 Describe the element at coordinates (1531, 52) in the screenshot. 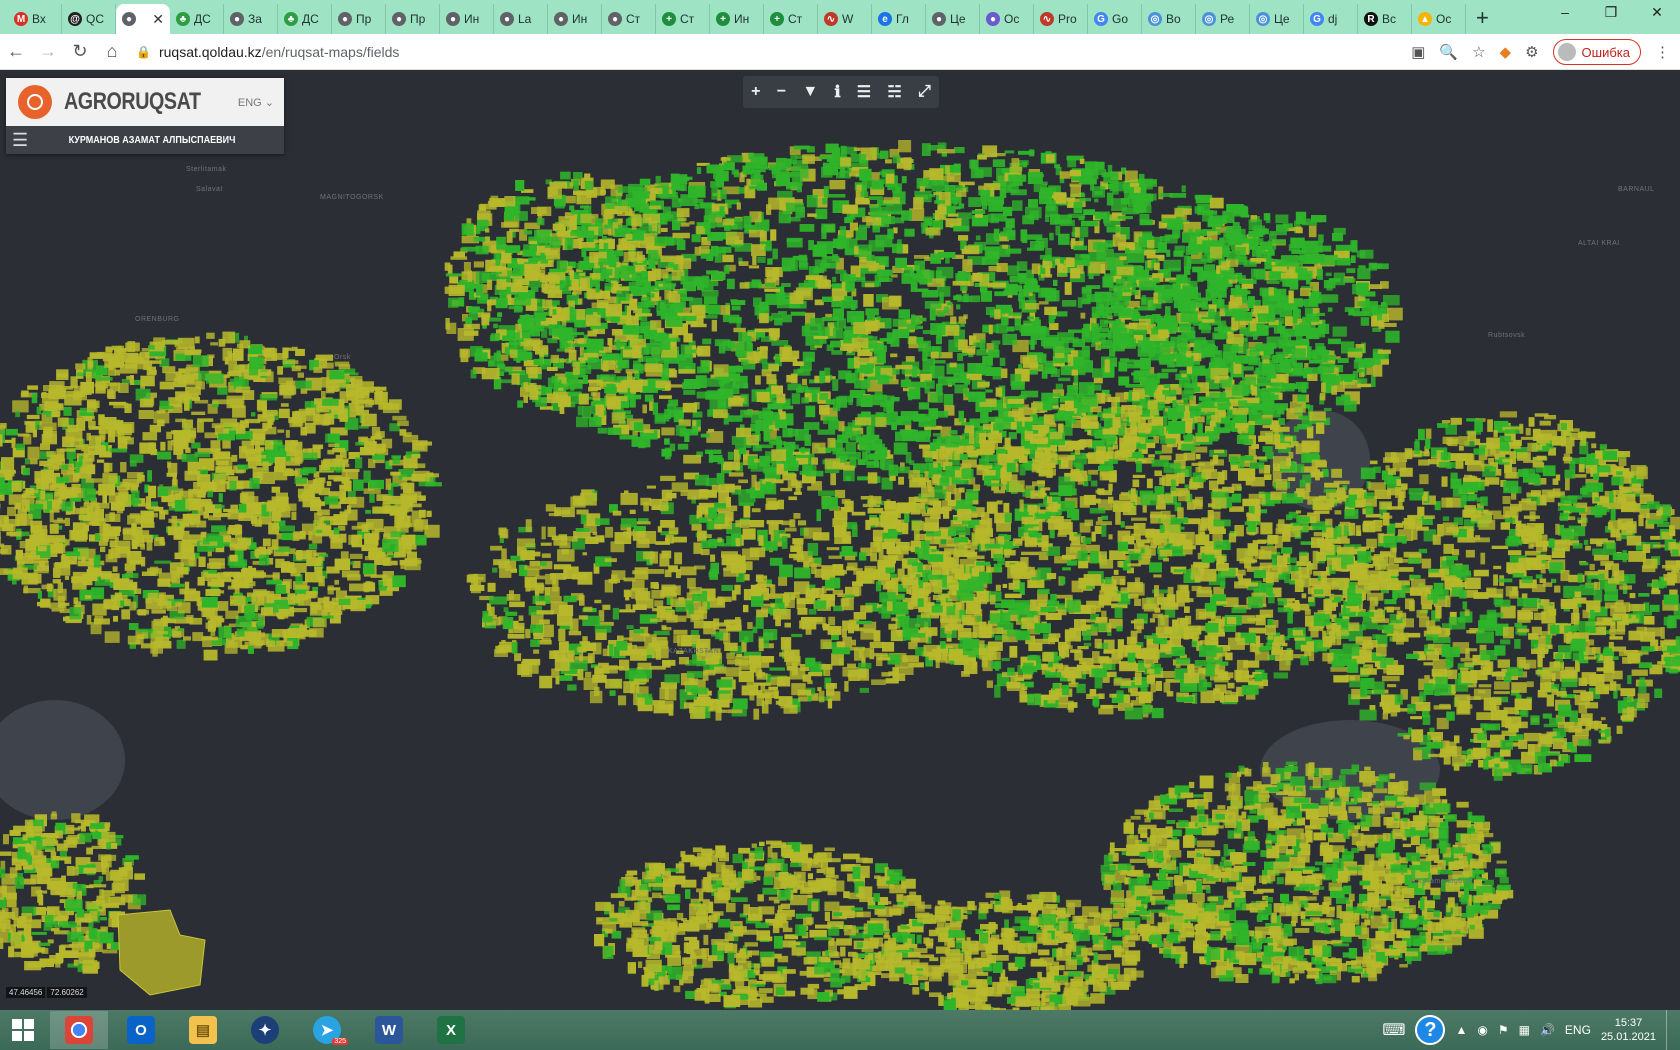

I see `extensions-puzzle-icon: ⚙` at that location.